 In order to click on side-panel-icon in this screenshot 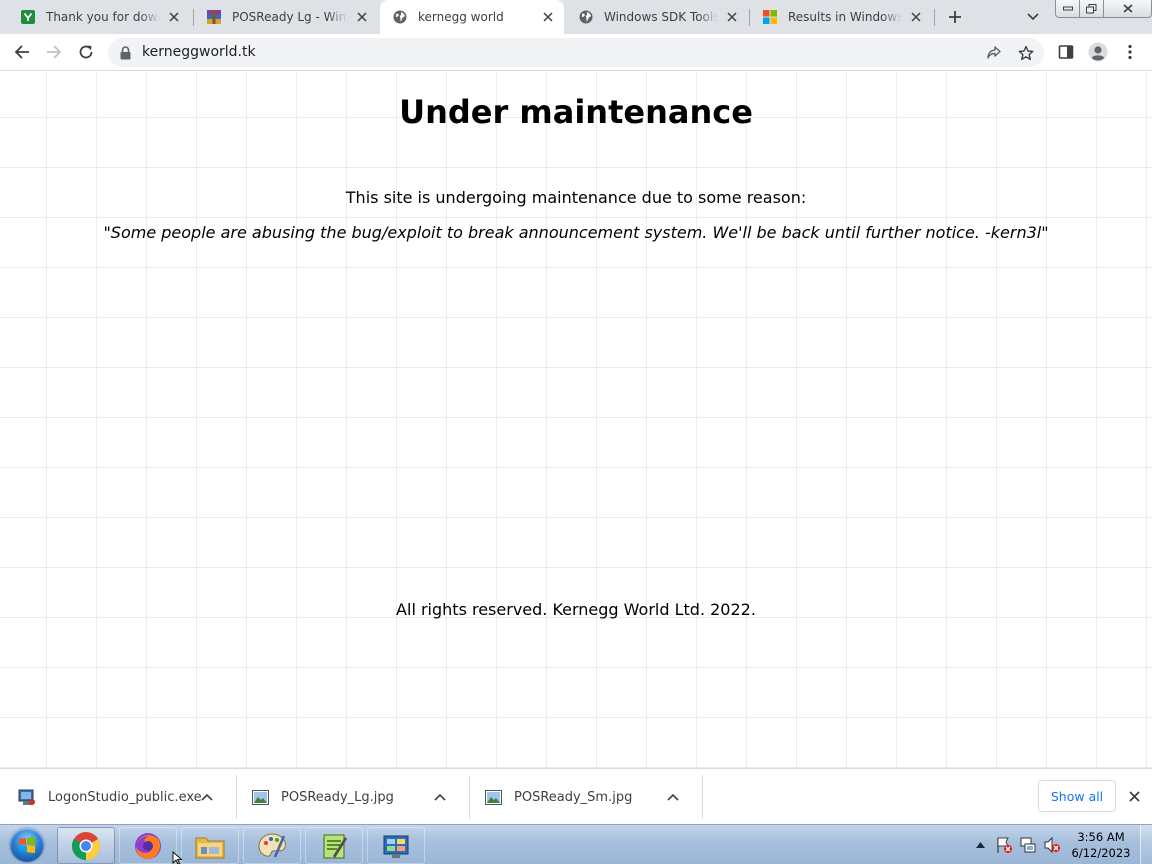, I will do `click(1066, 52)`.